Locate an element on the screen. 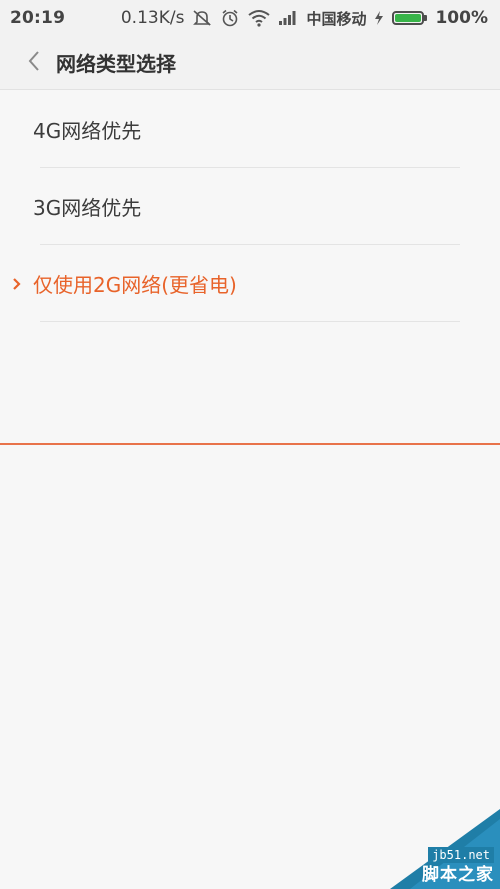  wifi-icon is located at coordinates (259, 18).